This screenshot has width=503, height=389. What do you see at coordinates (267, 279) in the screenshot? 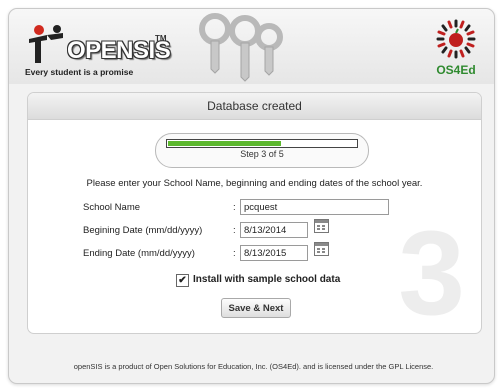
I see `sample-data-label: Install with sample school data` at bounding box center [267, 279].